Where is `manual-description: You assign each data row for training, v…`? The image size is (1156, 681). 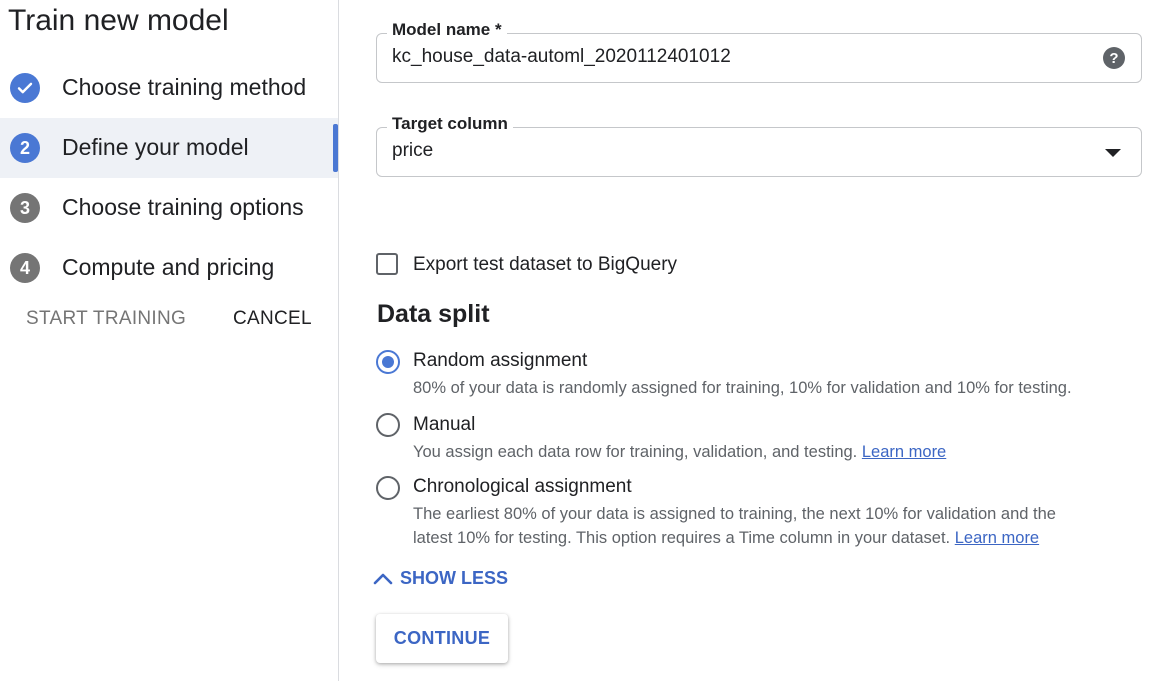 manual-description: You assign each data row for training, v… is located at coordinates (679, 452).